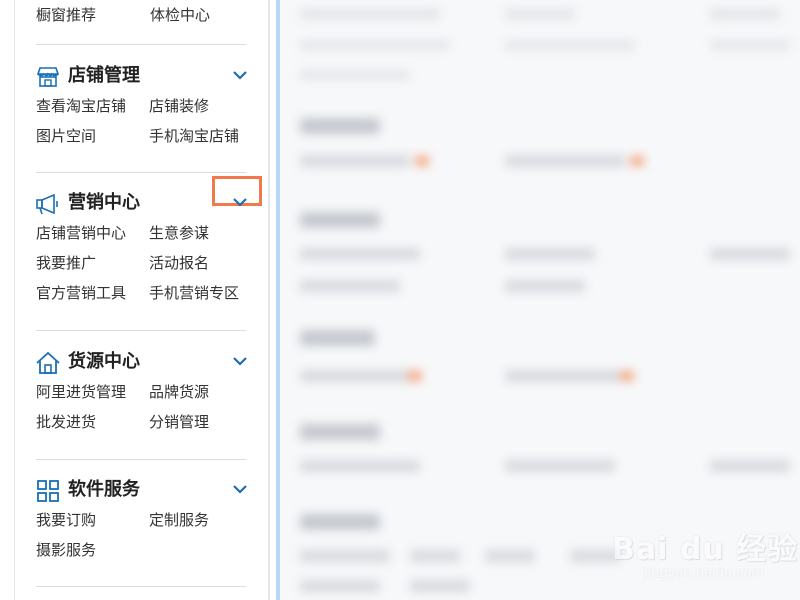 The width and height of the screenshot is (800, 600). What do you see at coordinates (704, 573) in the screenshot?
I see `watermark-url: jingyan.baidu.com` at bounding box center [704, 573].